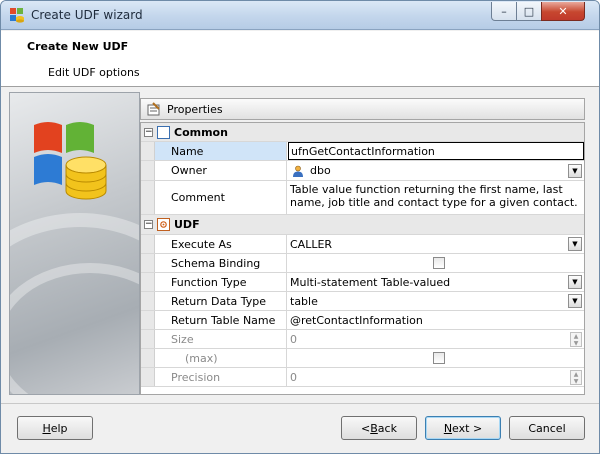 This screenshot has height=454, width=600. I want to click on app-logo-icon, so click(17, 15).